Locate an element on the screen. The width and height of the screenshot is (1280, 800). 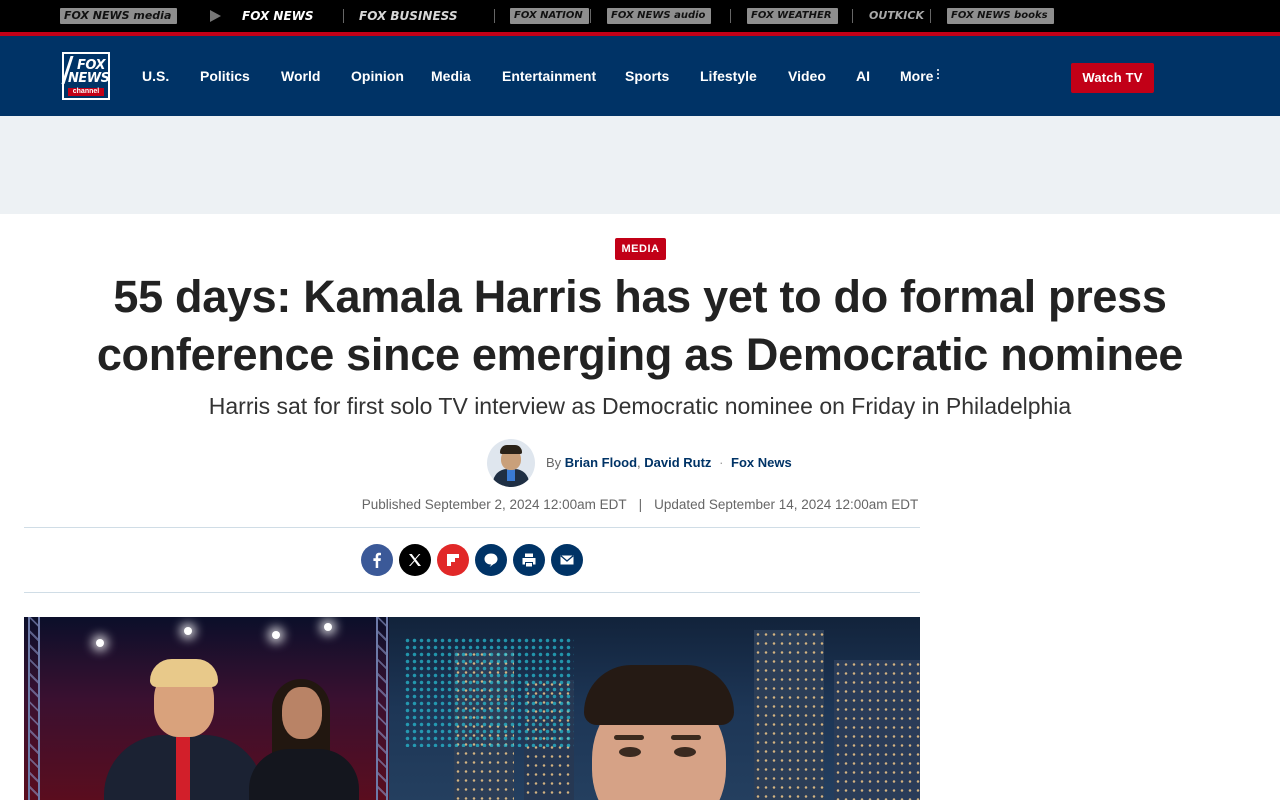
network-link-fox-nation: FOX NATION is located at coordinates (549, 16).